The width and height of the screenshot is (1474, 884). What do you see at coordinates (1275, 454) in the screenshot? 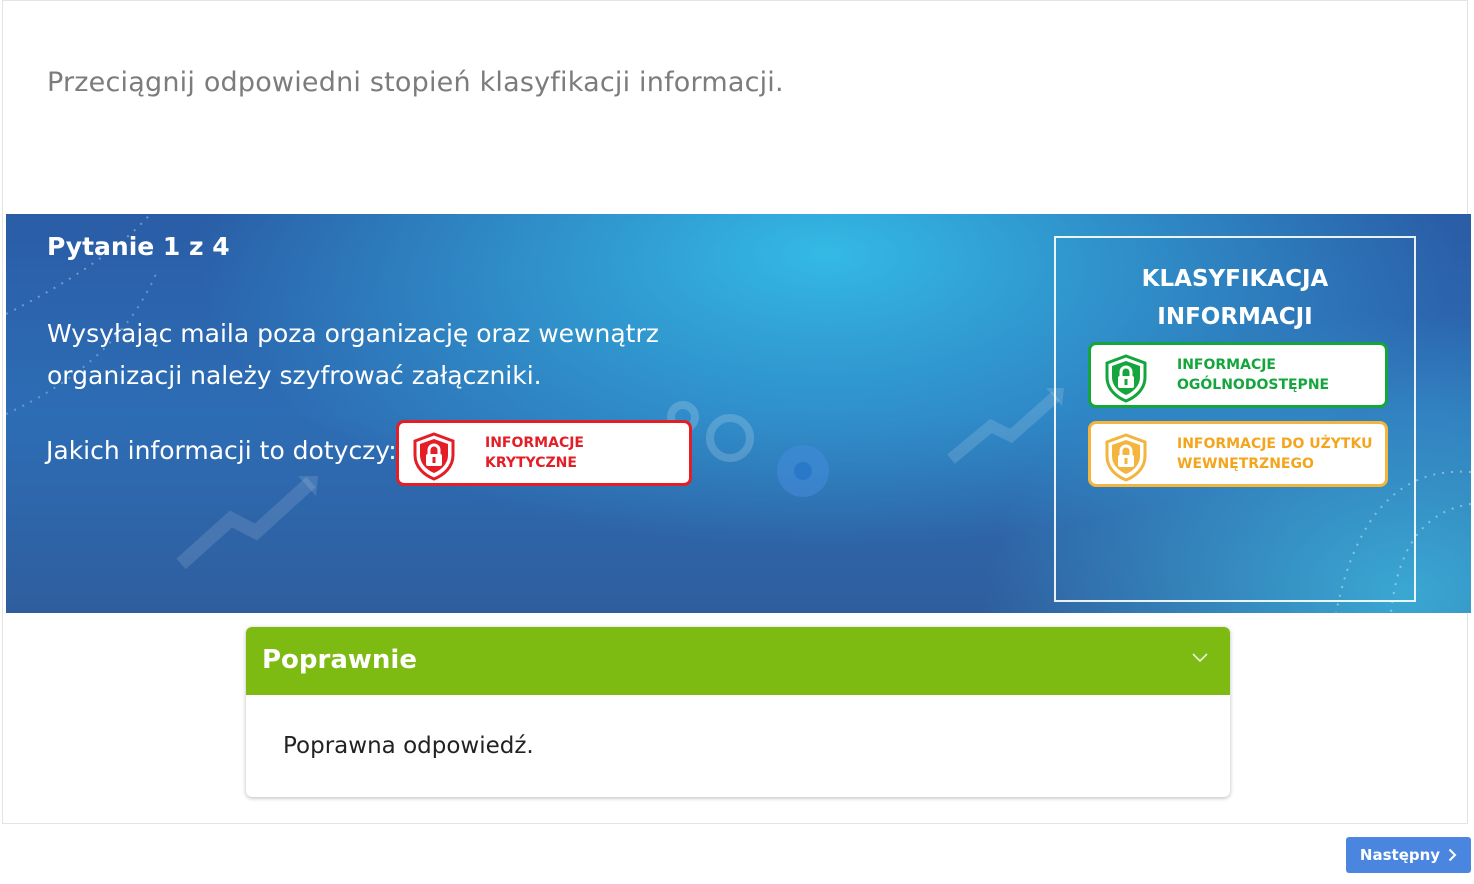
I see `option-label: INFORMACJE DO UŻYTKU WEWNĘTRZNEGO` at bounding box center [1275, 454].